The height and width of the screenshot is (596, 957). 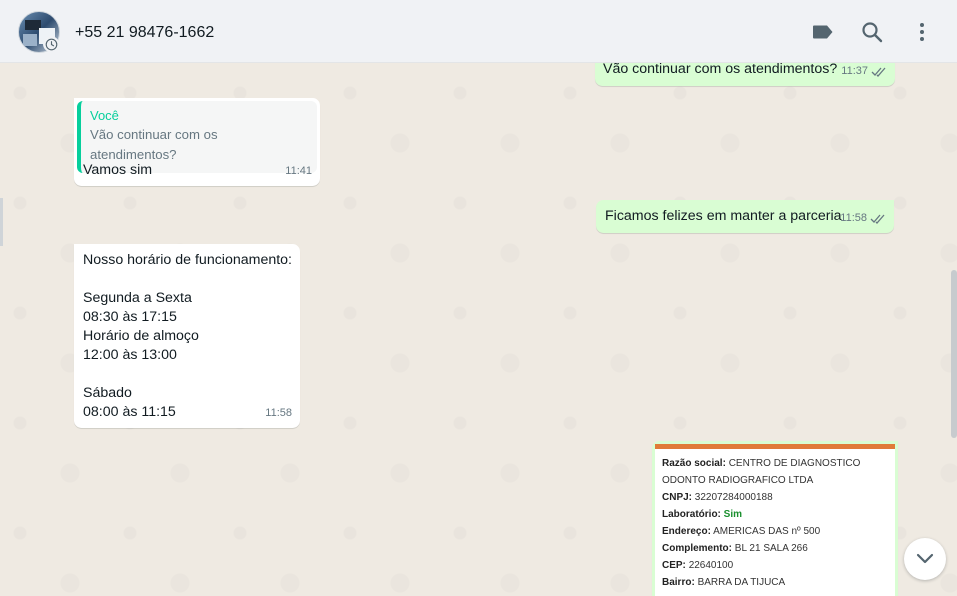 I want to click on message-text: Vamos sim, so click(x=118, y=170).